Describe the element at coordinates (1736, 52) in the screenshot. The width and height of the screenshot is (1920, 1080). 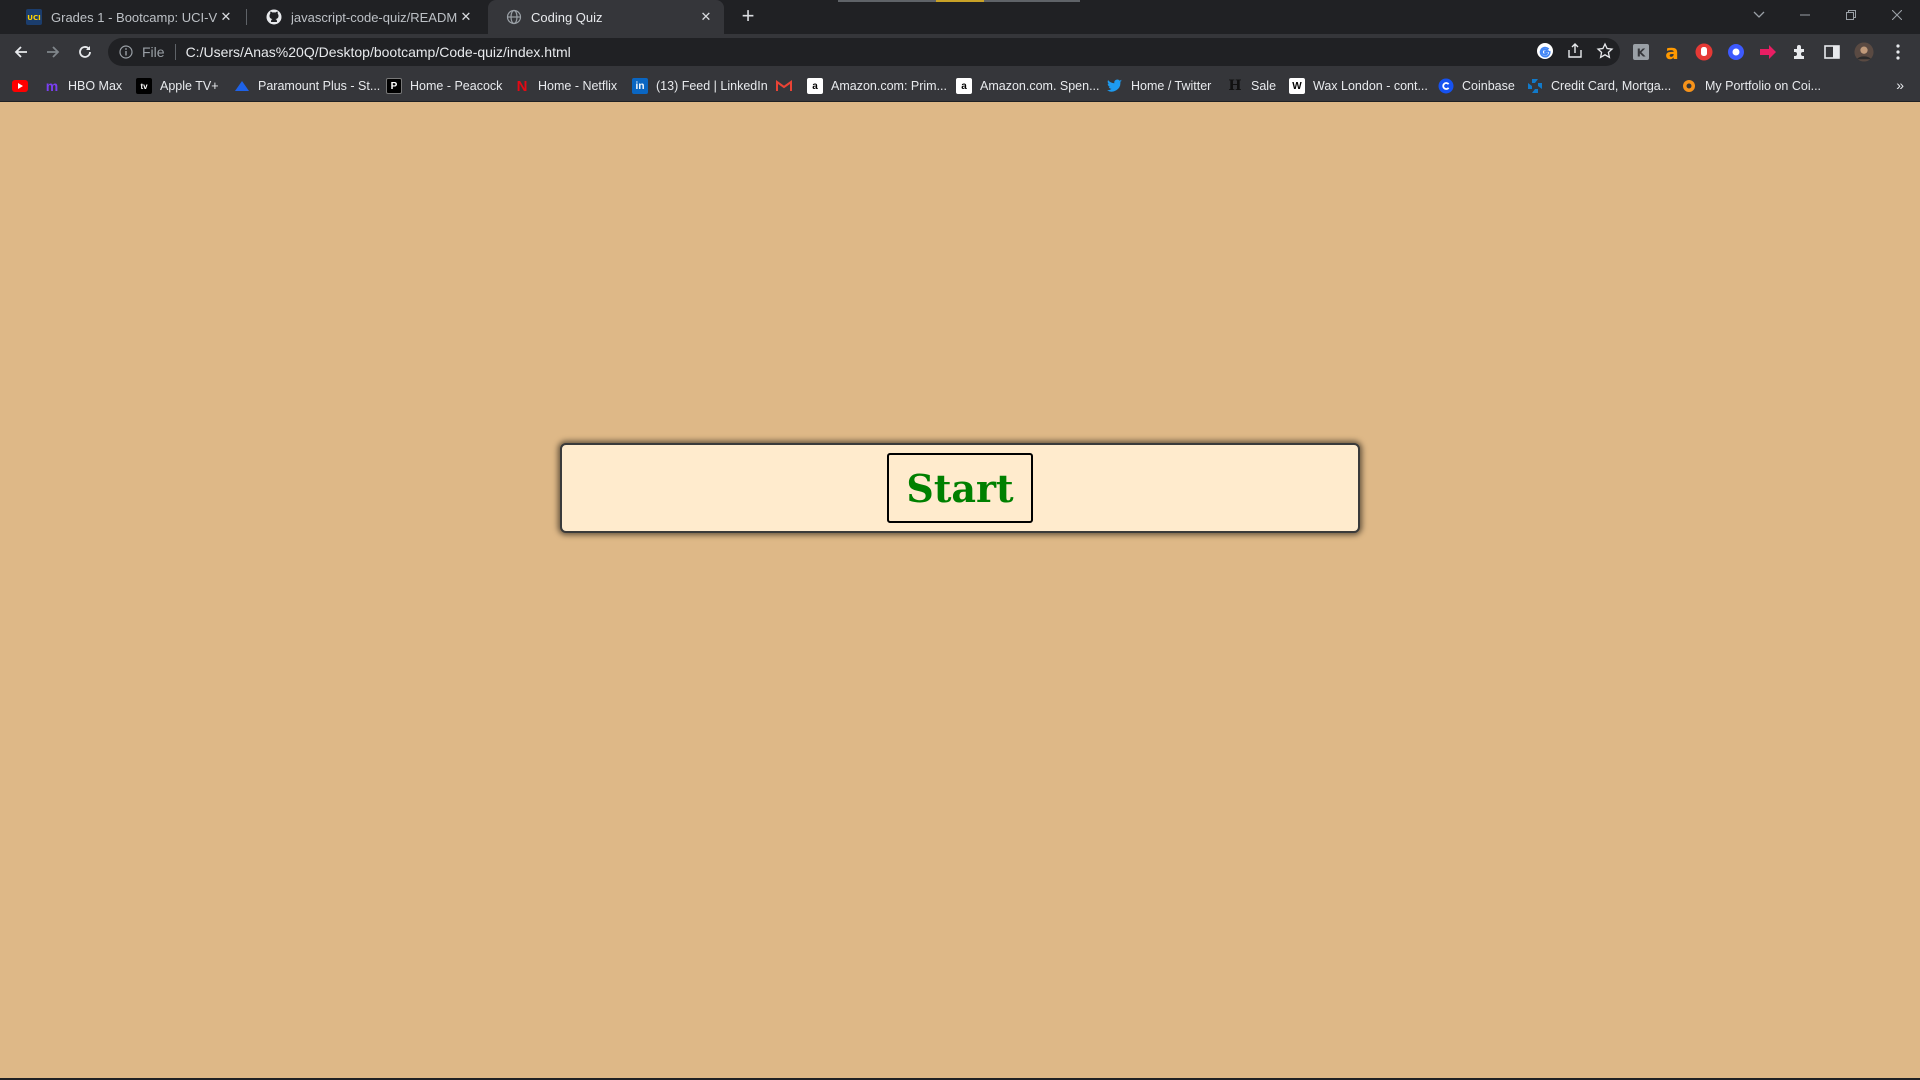
I see `extension-circle-icon` at that location.